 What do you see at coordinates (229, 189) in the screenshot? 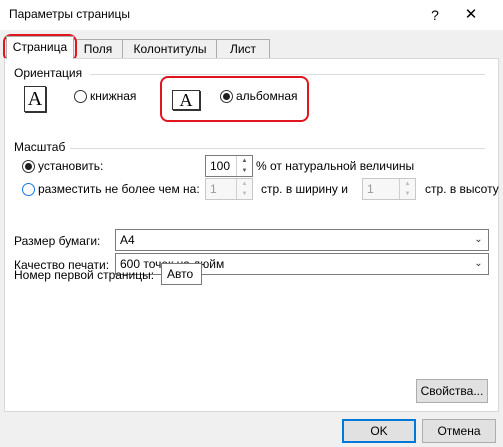
I see `fit-width-spinner: 1 ▲ ▼` at bounding box center [229, 189].